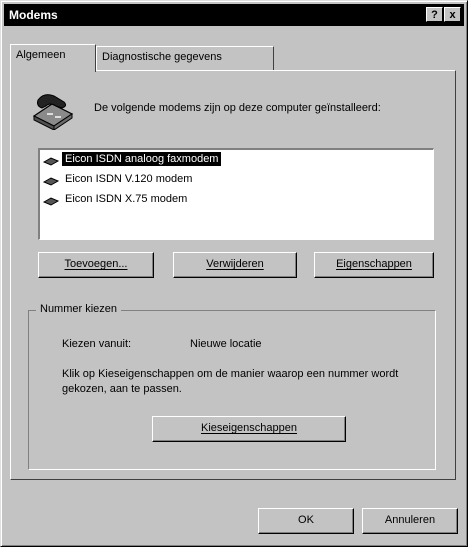 Image resolution: width=468 pixels, height=547 pixels. I want to click on modem-icon, so click(53, 111).